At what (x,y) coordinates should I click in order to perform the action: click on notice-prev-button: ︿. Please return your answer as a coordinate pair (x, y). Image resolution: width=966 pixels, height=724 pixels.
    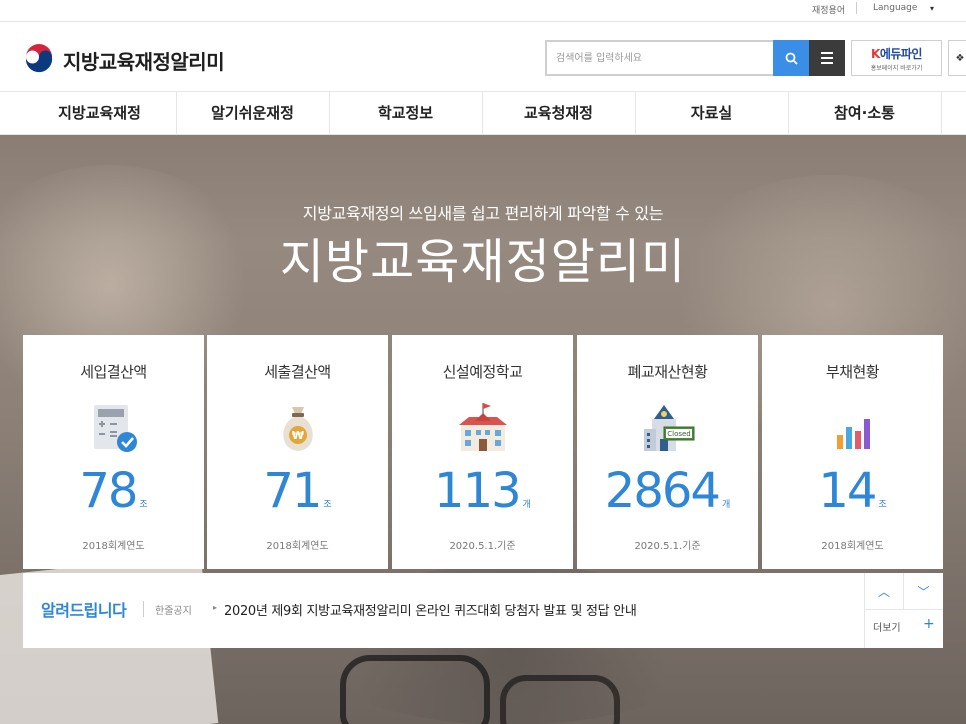
    Looking at the image, I should click on (884, 591).